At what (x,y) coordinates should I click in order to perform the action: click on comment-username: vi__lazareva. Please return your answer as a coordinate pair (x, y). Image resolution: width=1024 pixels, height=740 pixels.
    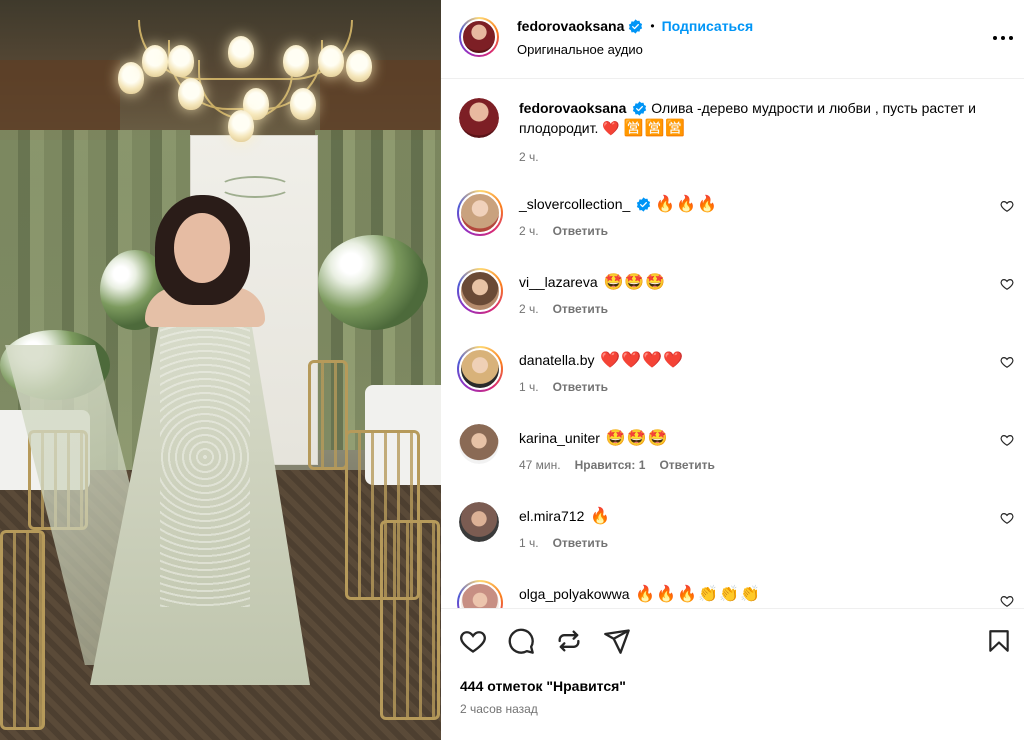
    Looking at the image, I should click on (558, 282).